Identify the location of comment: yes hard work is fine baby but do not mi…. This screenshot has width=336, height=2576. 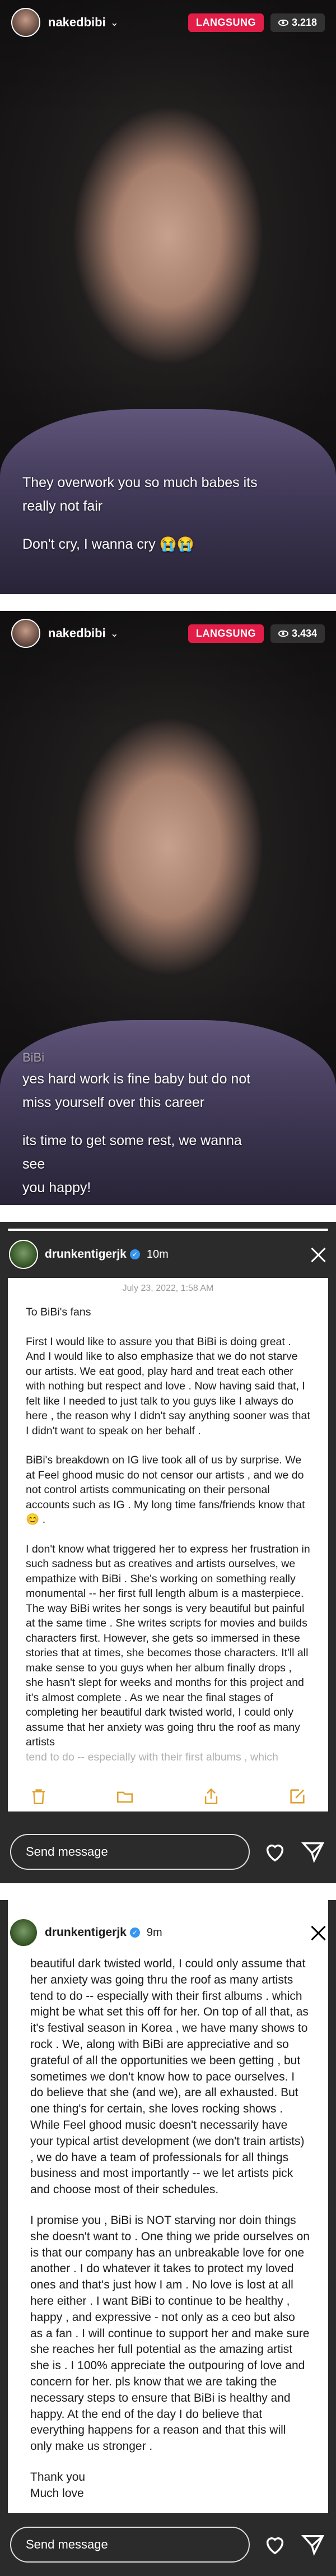
(143, 1090).